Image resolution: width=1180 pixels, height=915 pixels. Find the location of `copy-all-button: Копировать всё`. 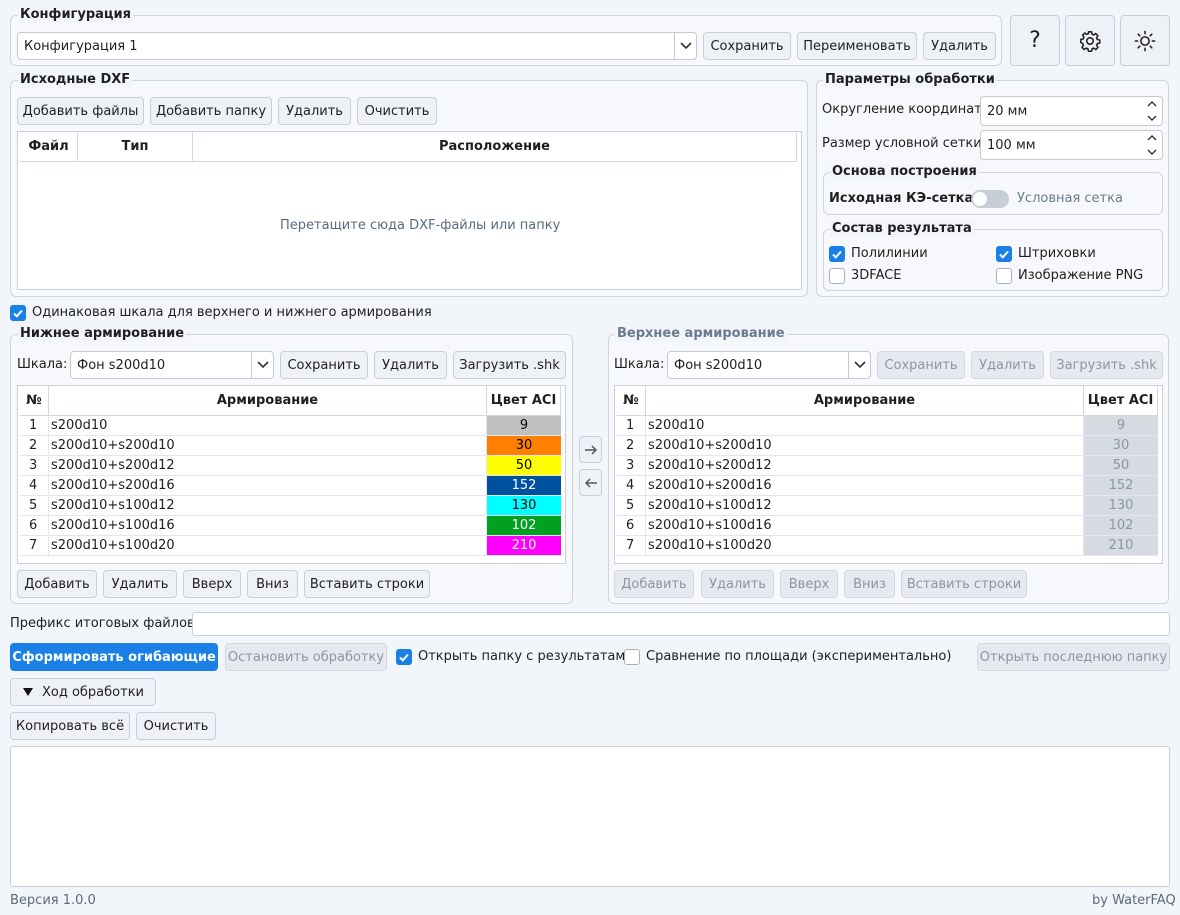

copy-all-button: Копировать всё is located at coordinates (70, 726).